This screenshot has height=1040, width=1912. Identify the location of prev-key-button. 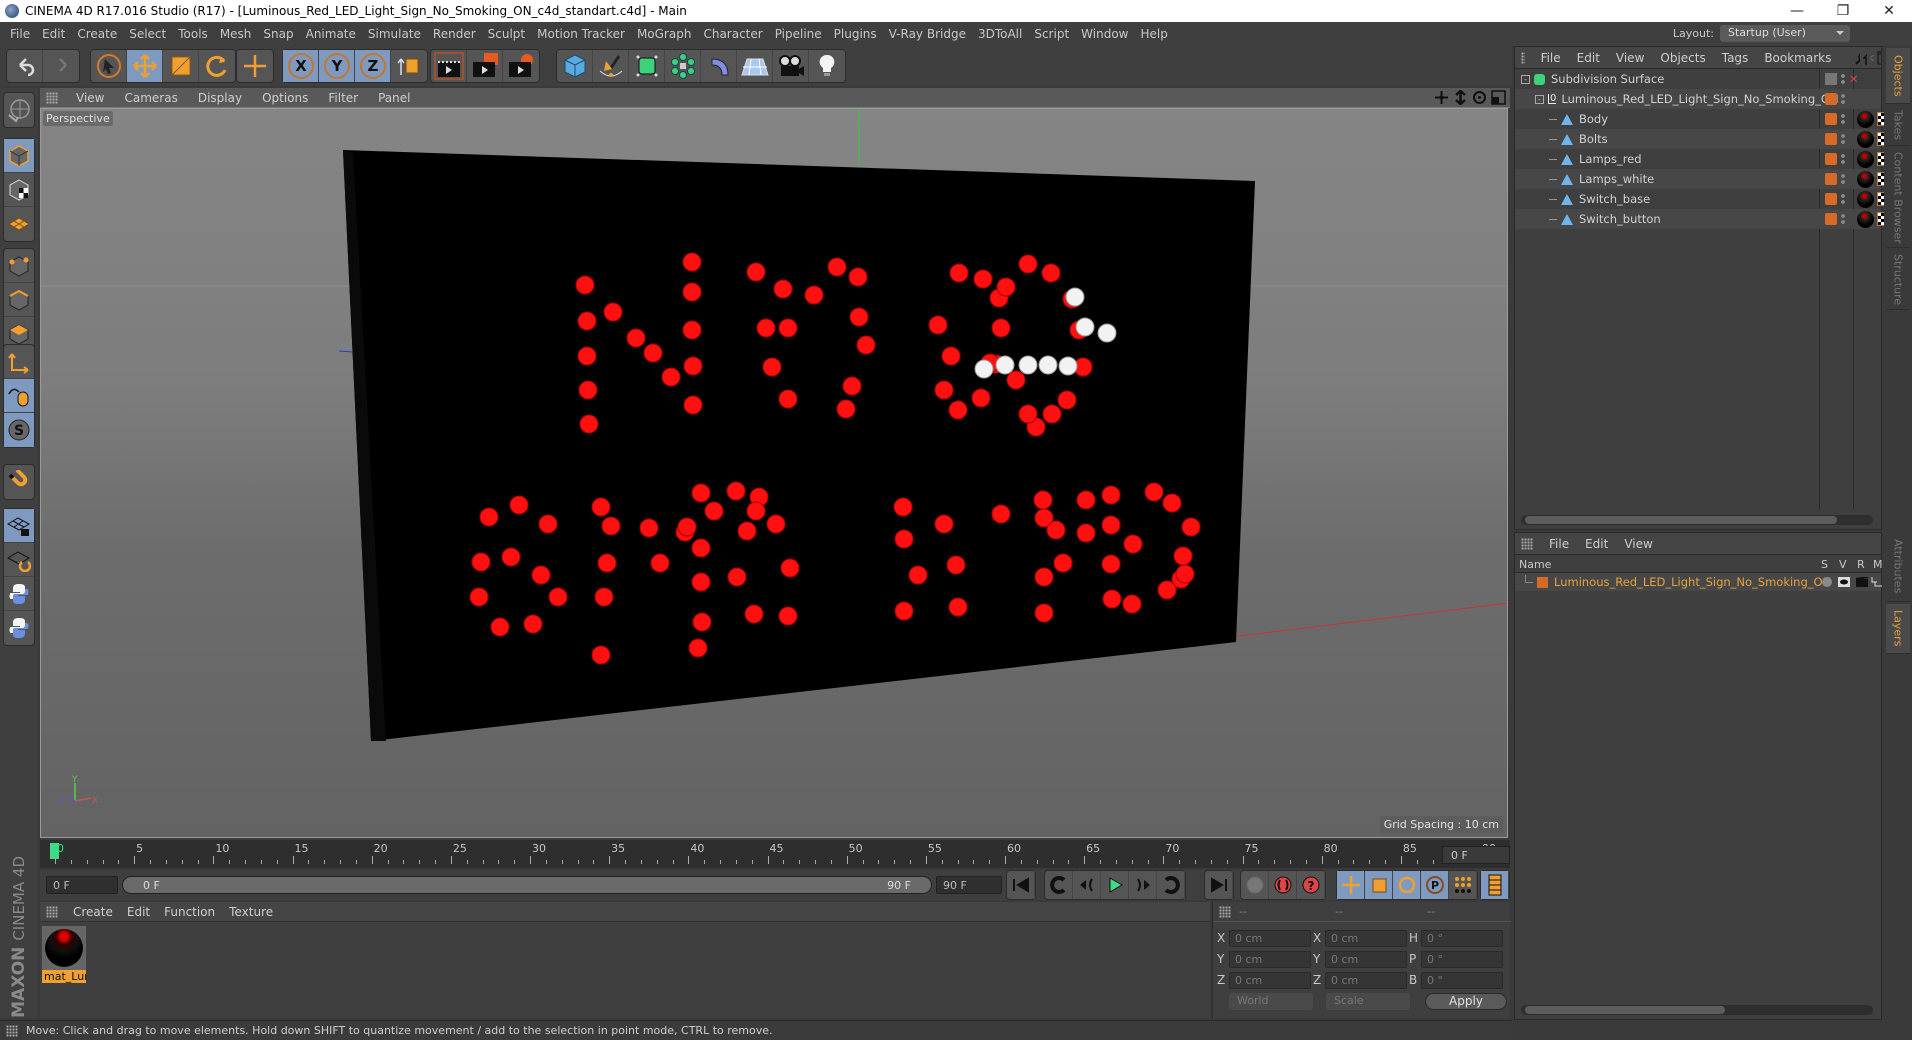
(1059, 885).